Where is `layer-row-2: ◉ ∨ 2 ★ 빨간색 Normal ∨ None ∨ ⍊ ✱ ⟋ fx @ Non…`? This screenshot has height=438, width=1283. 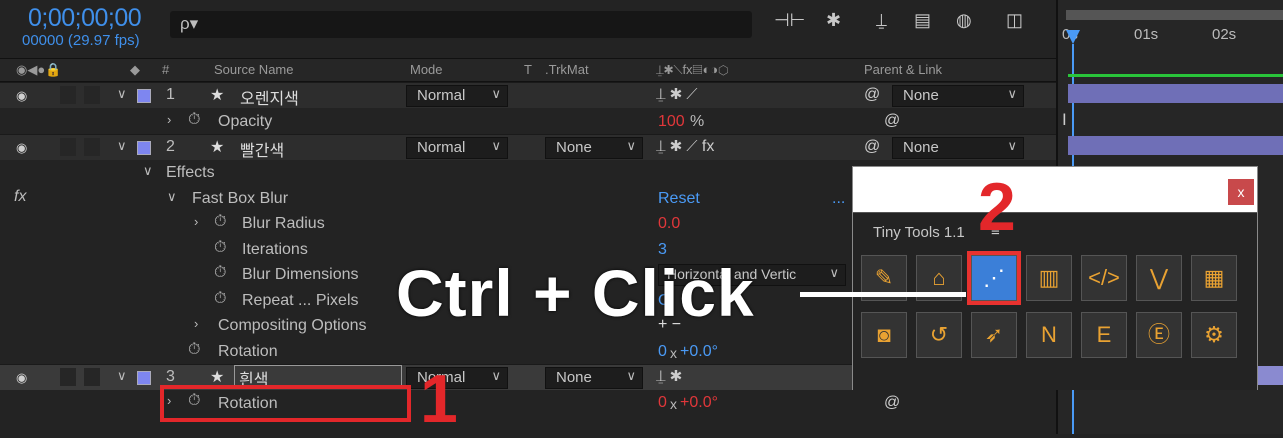
layer-row-2: ◉ ∨ 2 ★ 빨간색 Normal ∨ None ∨ ⍊ ✱ ⟋ fx @ Non… is located at coordinates (528, 147).